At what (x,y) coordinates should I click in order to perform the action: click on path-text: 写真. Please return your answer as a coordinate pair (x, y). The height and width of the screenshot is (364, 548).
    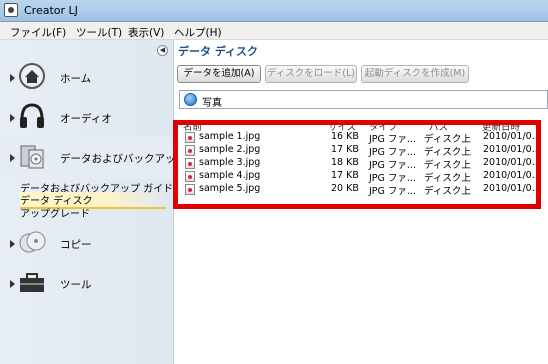
    Looking at the image, I should click on (212, 103).